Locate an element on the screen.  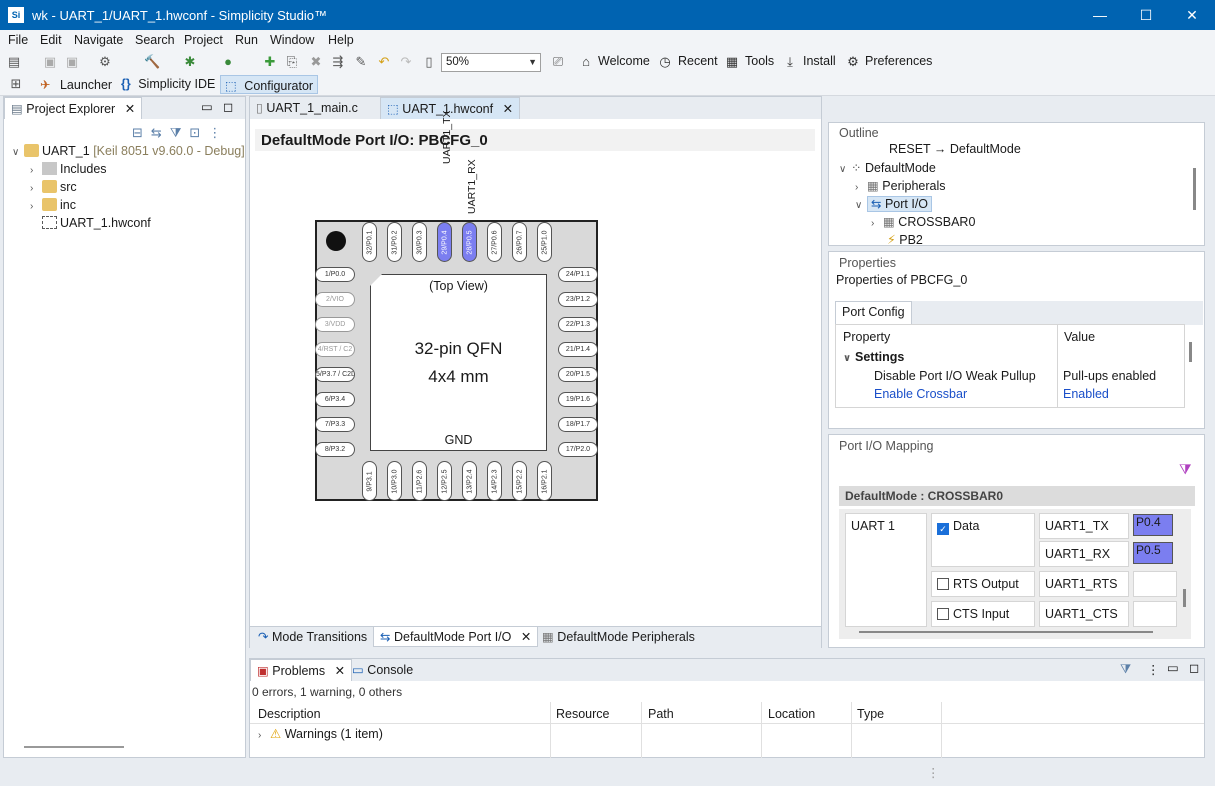
pin-5: 5/P3.7 / C2D is located at coordinates (335, 374).